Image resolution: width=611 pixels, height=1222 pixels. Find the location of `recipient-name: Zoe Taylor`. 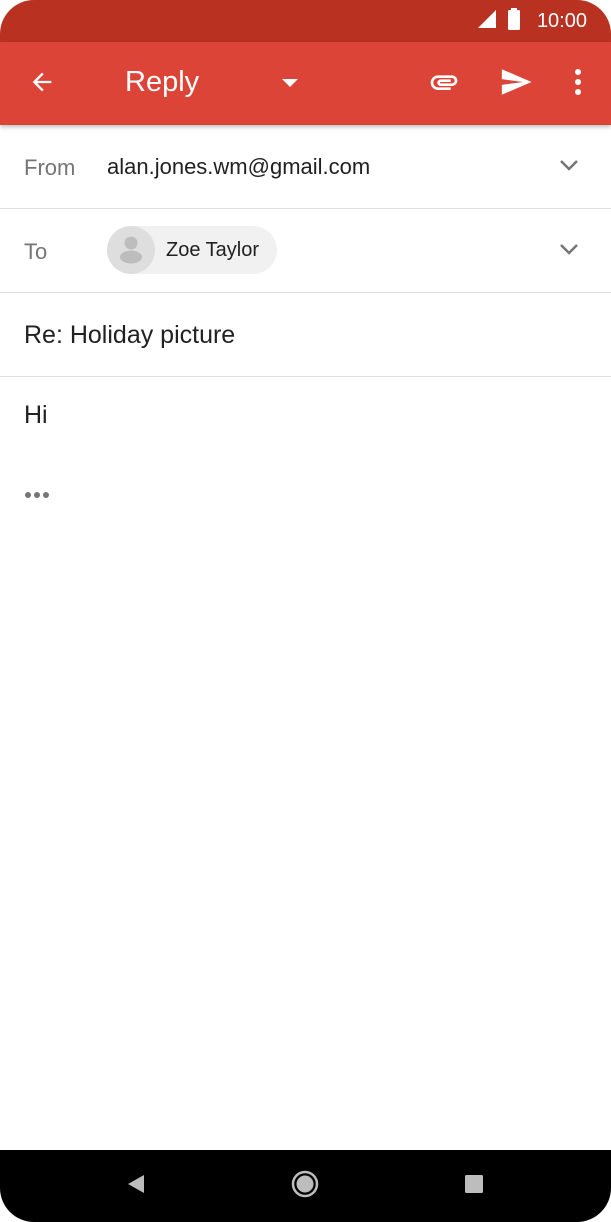

recipient-name: Zoe Taylor is located at coordinates (213, 249).